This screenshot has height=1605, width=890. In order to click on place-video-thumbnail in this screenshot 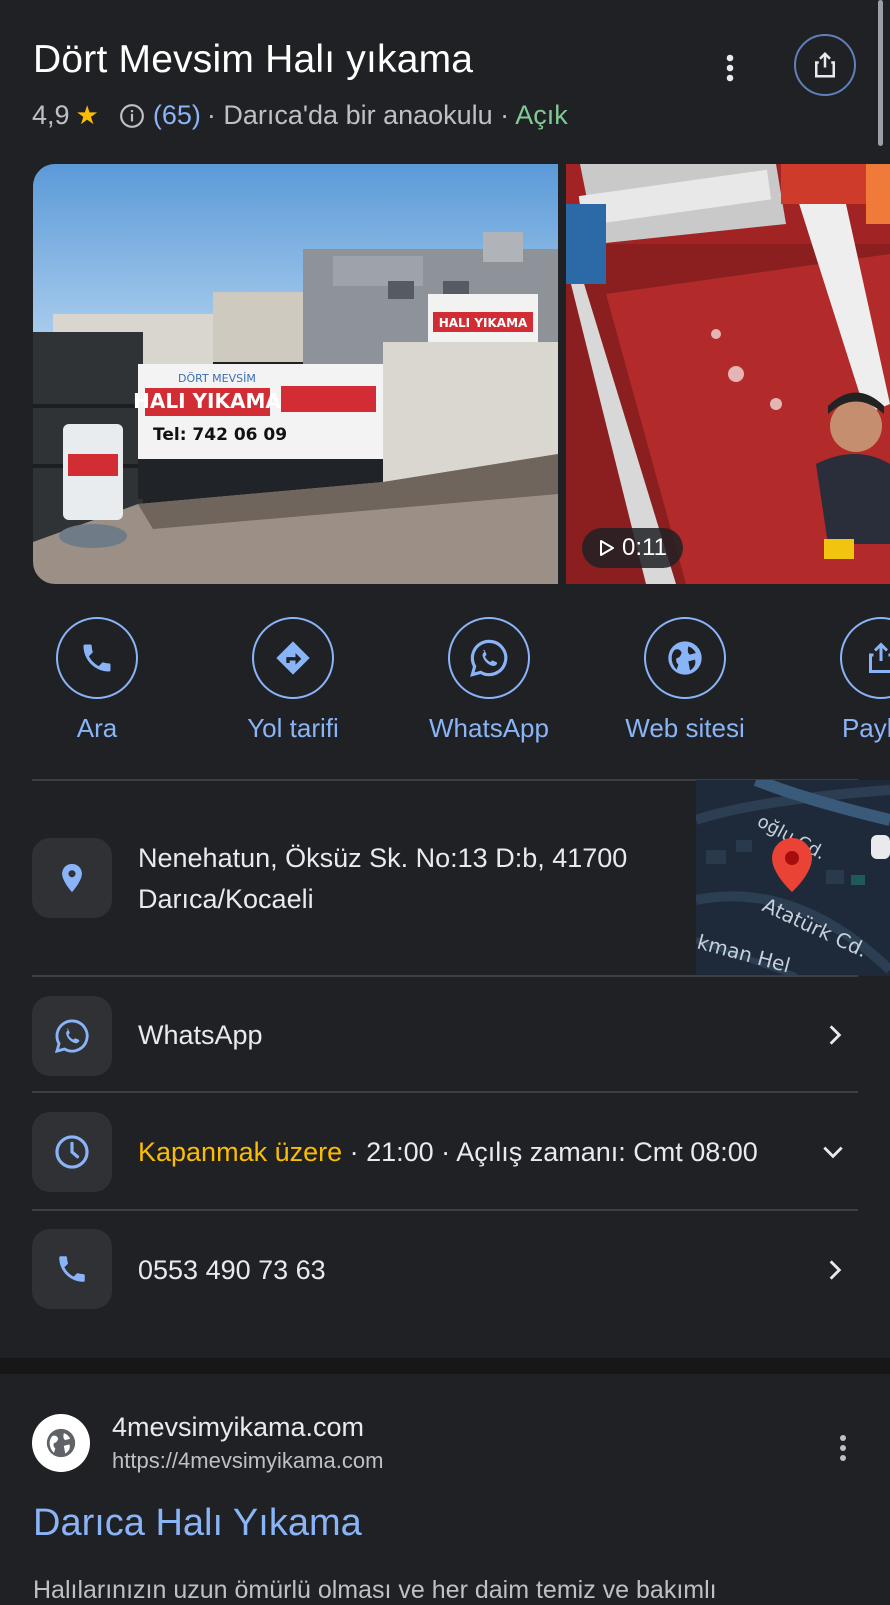, I will do `click(728, 374)`.